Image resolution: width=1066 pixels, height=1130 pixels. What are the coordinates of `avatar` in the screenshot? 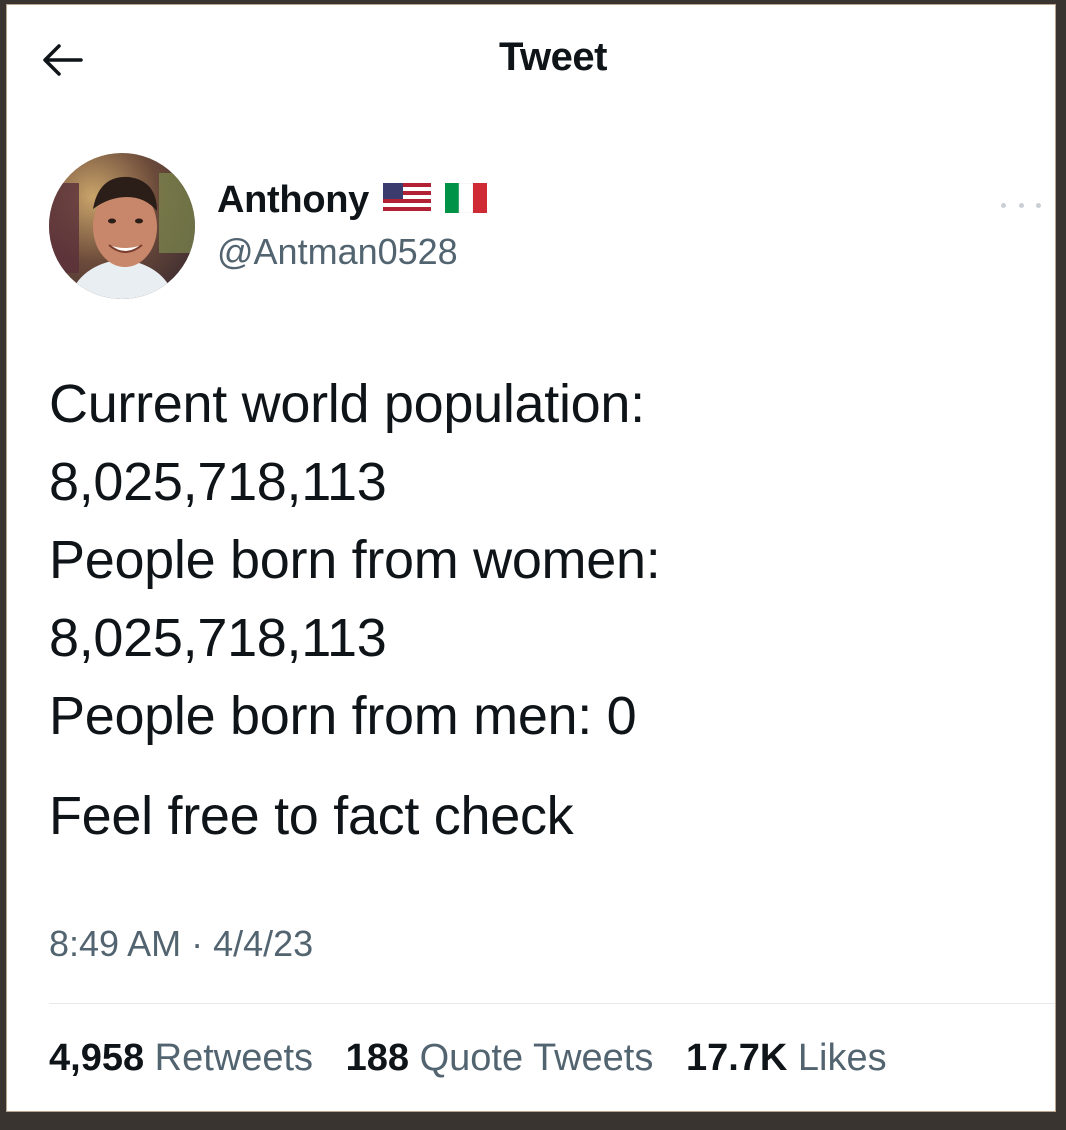 It's located at (122, 226).